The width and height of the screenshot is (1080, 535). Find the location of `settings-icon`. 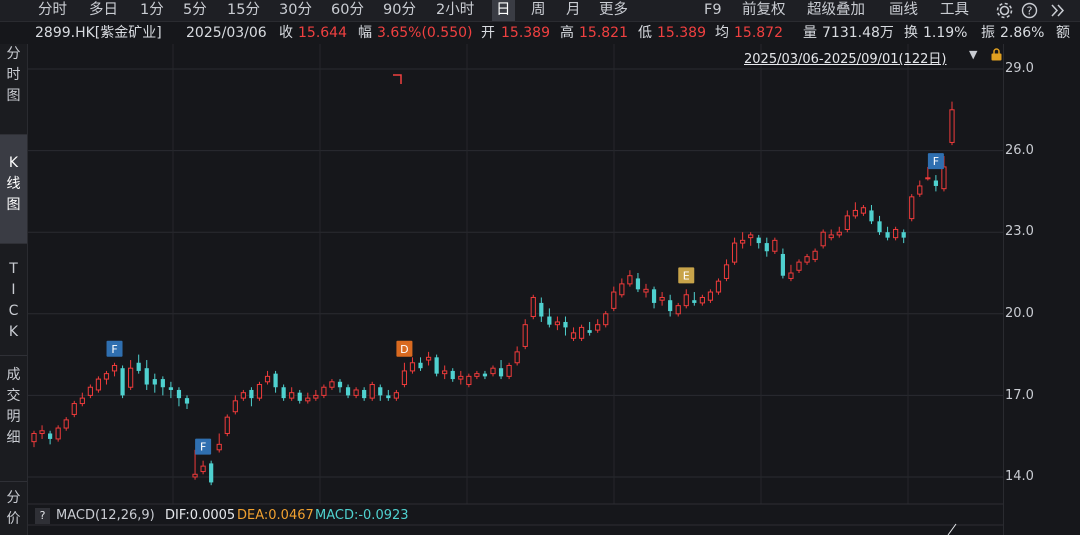

settings-icon is located at coordinates (1004, 10).